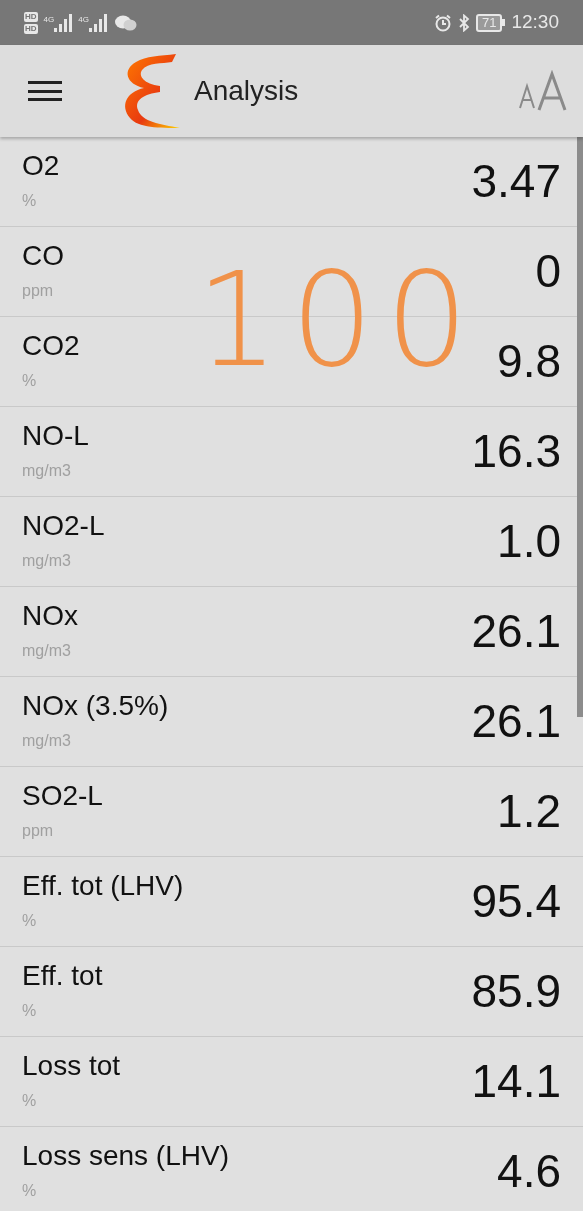 This screenshot has width=583, height=1211. What do you see at coordinates (580, 427) in the screenshot?
I see `scrollbar` at bounding box center [580, 427].